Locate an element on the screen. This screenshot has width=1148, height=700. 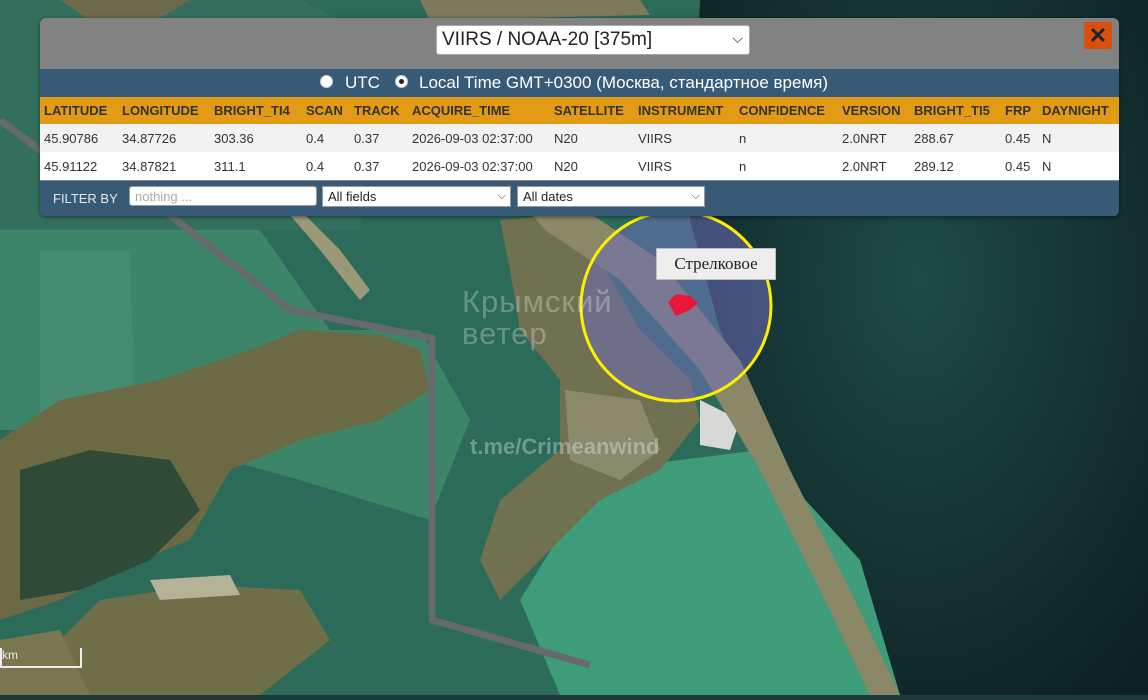
column-header: BRIGHT_TI5 is located at coordinates (955, 110).